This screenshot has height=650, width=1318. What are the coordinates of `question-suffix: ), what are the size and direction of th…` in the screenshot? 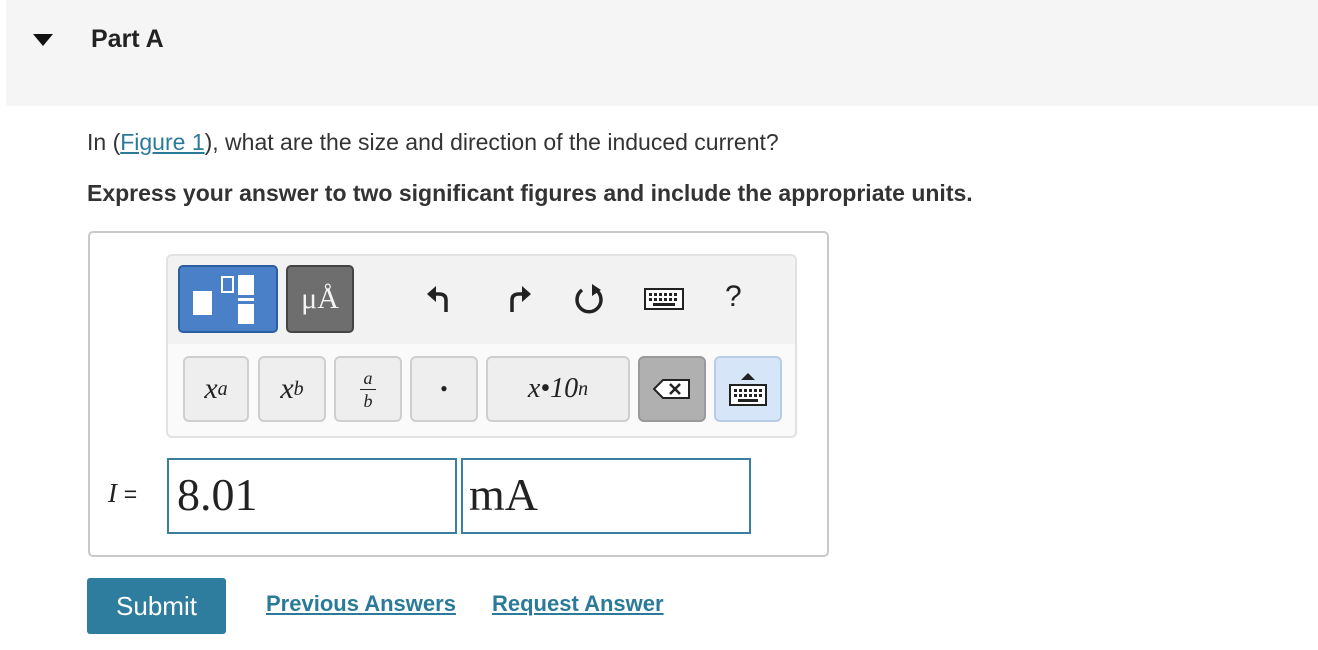 It's located at (491, 142).